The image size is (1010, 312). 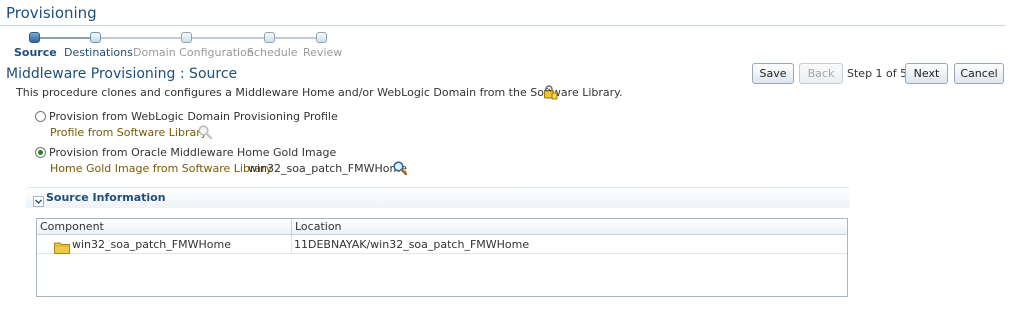 What do you see at coordinates (321, 37) in the screenshot?
I see `train-step-review-node` at bounding box center [321, 37].